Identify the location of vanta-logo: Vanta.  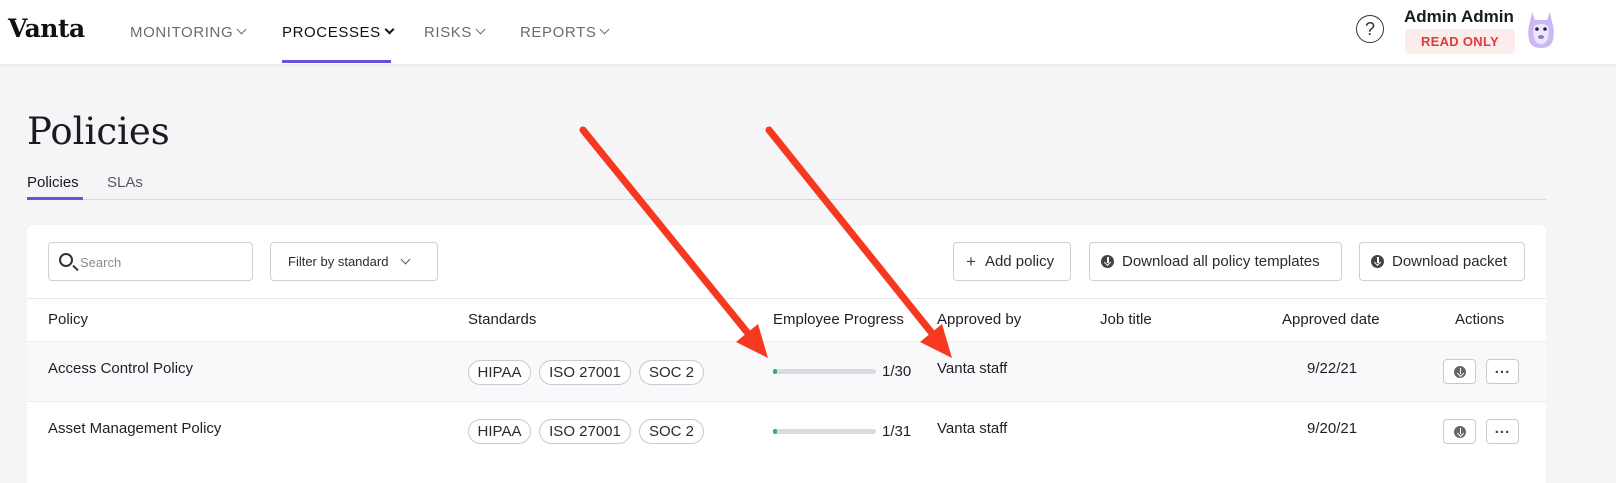
(46, 28).